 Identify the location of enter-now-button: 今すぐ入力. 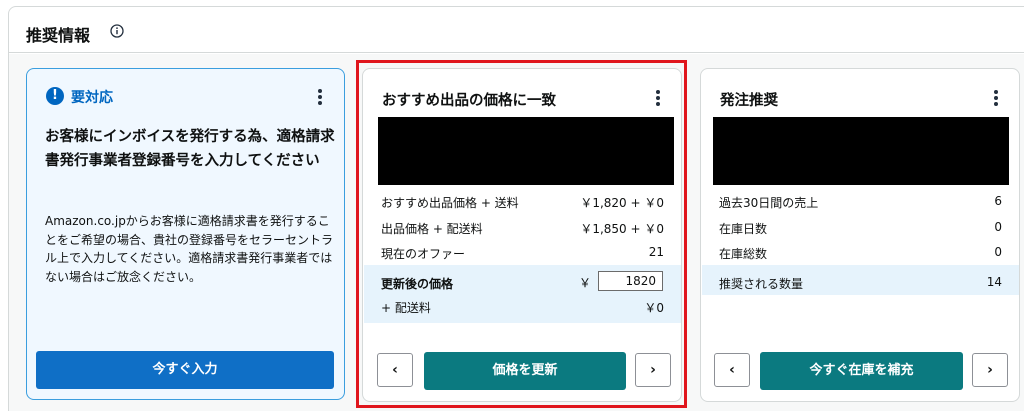
(185, 370).